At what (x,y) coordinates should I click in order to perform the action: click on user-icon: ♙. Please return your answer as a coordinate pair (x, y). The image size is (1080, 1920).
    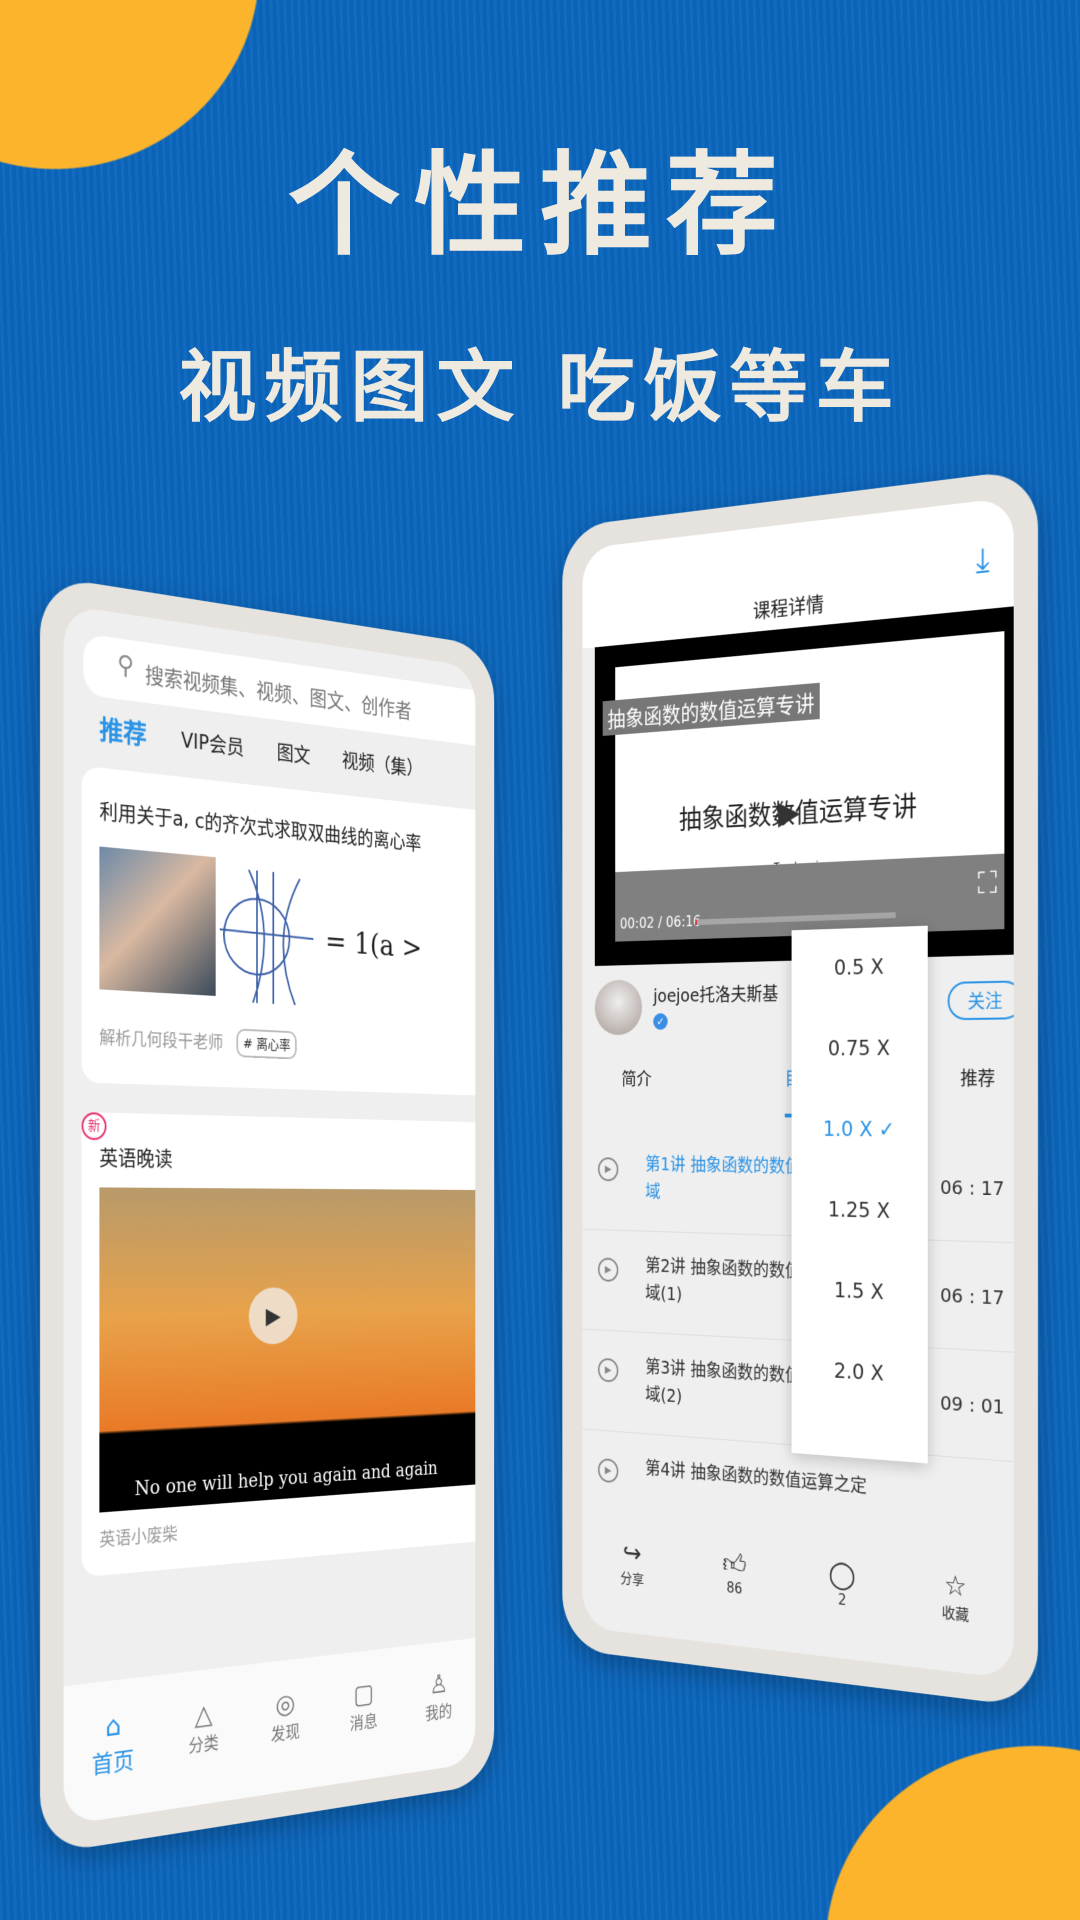
    Looking at the image, I should click on (439, 1684).